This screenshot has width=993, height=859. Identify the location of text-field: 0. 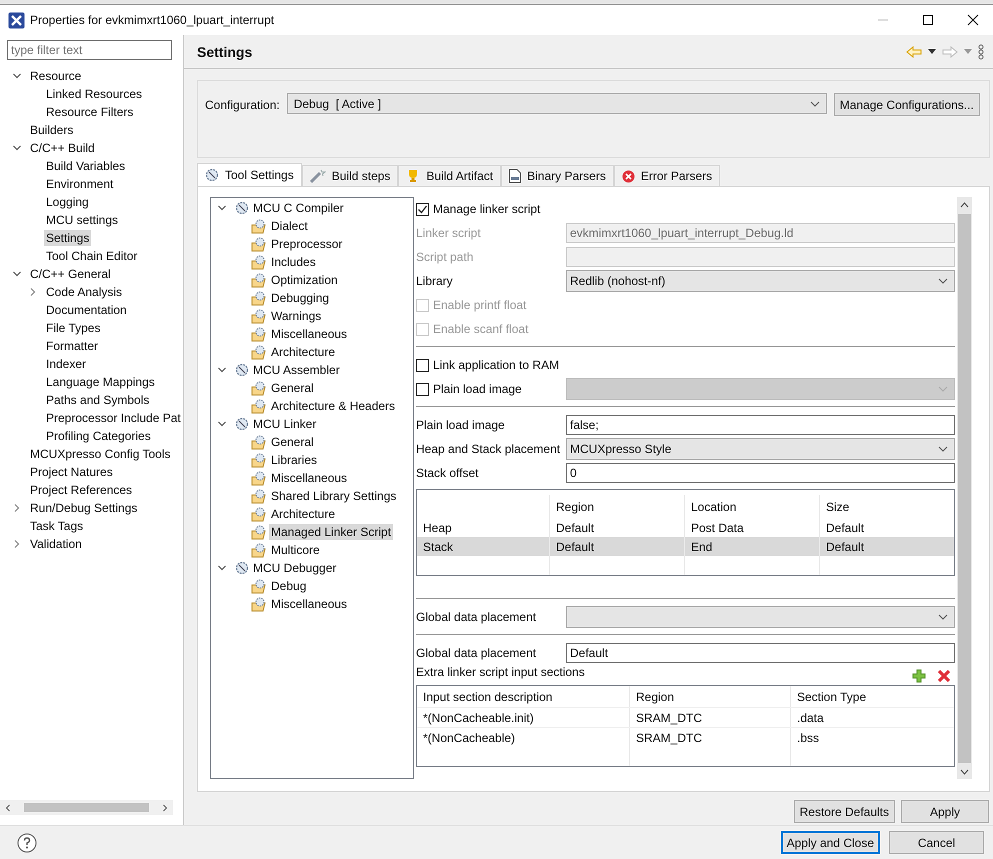
(760, 473).